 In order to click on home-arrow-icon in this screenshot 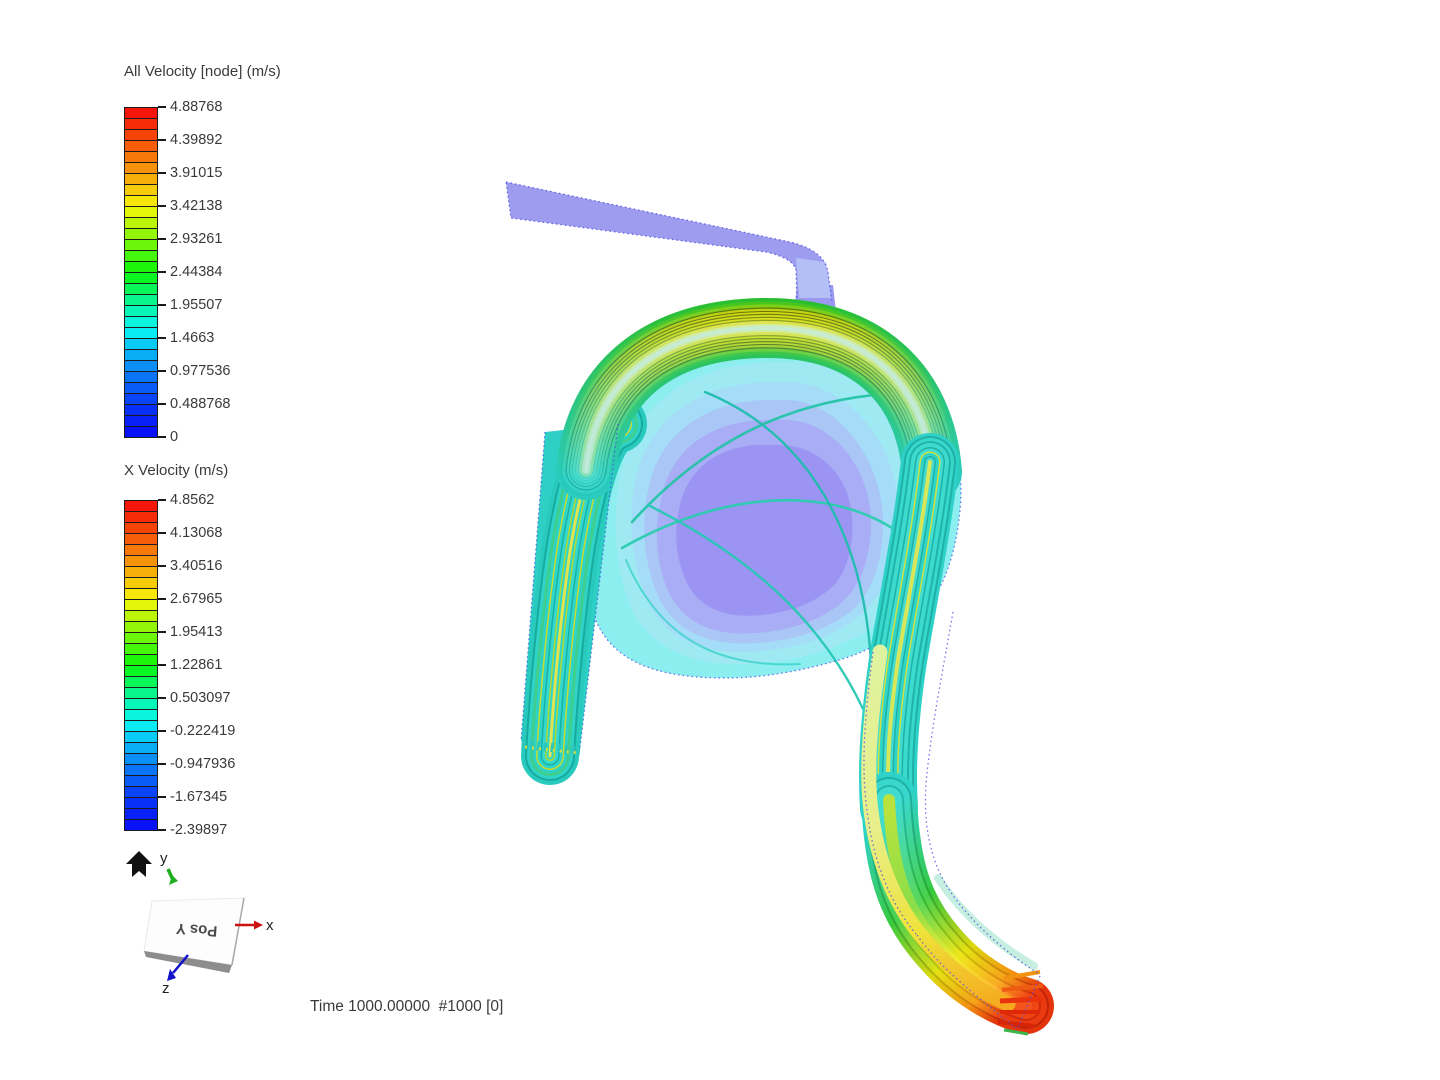, I will do `click(139, 864)`.